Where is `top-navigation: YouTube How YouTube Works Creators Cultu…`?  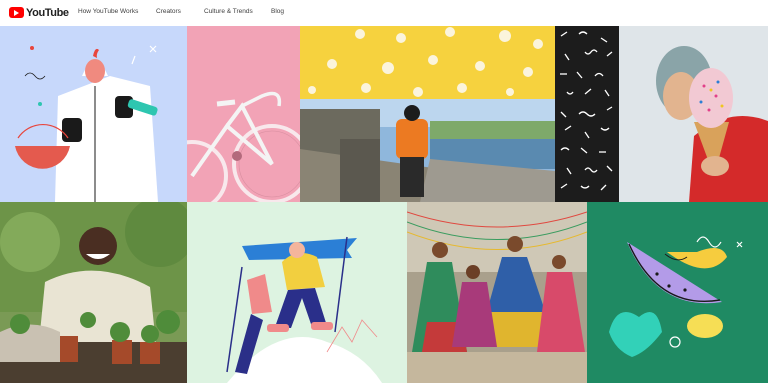 top-navigation: YouTube How YouTube Works Creators Cultu… is located at coordinates (384, 13).